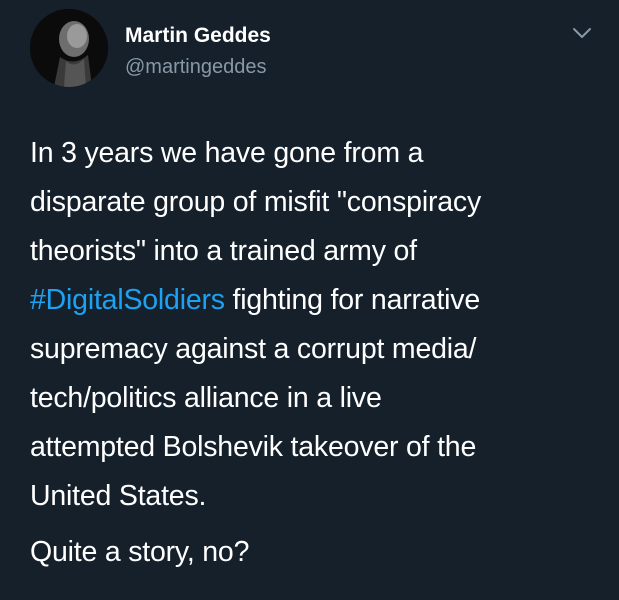  I want to click on more-options-button, so click(582, 33).